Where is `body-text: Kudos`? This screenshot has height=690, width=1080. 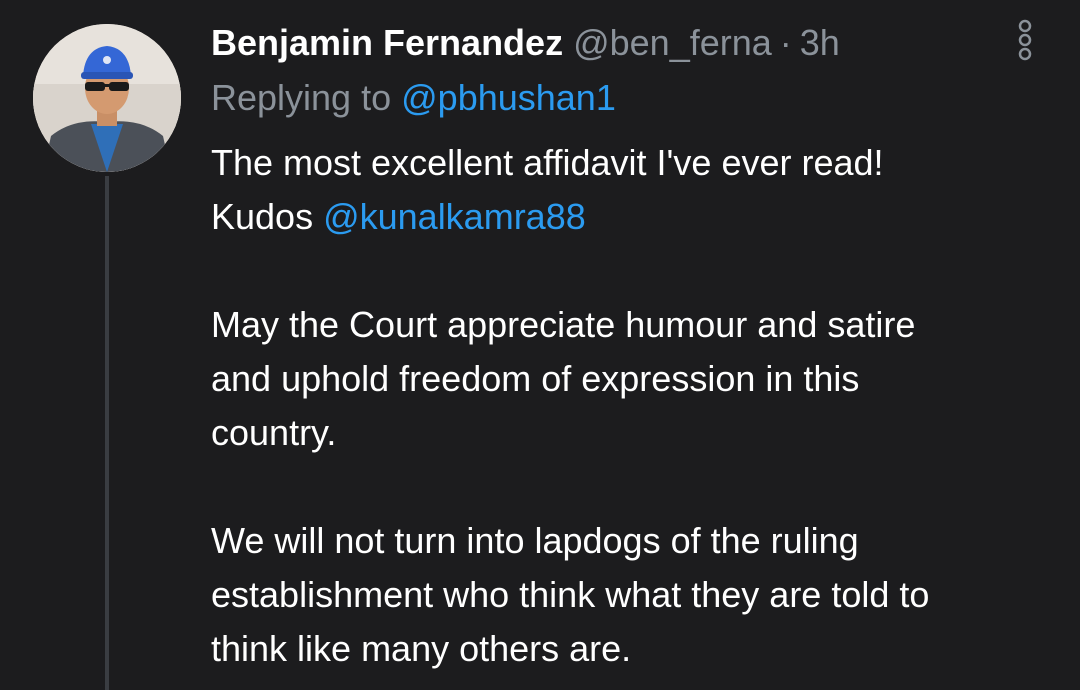 body-text: Kudos is located at coordinates (267, 216).